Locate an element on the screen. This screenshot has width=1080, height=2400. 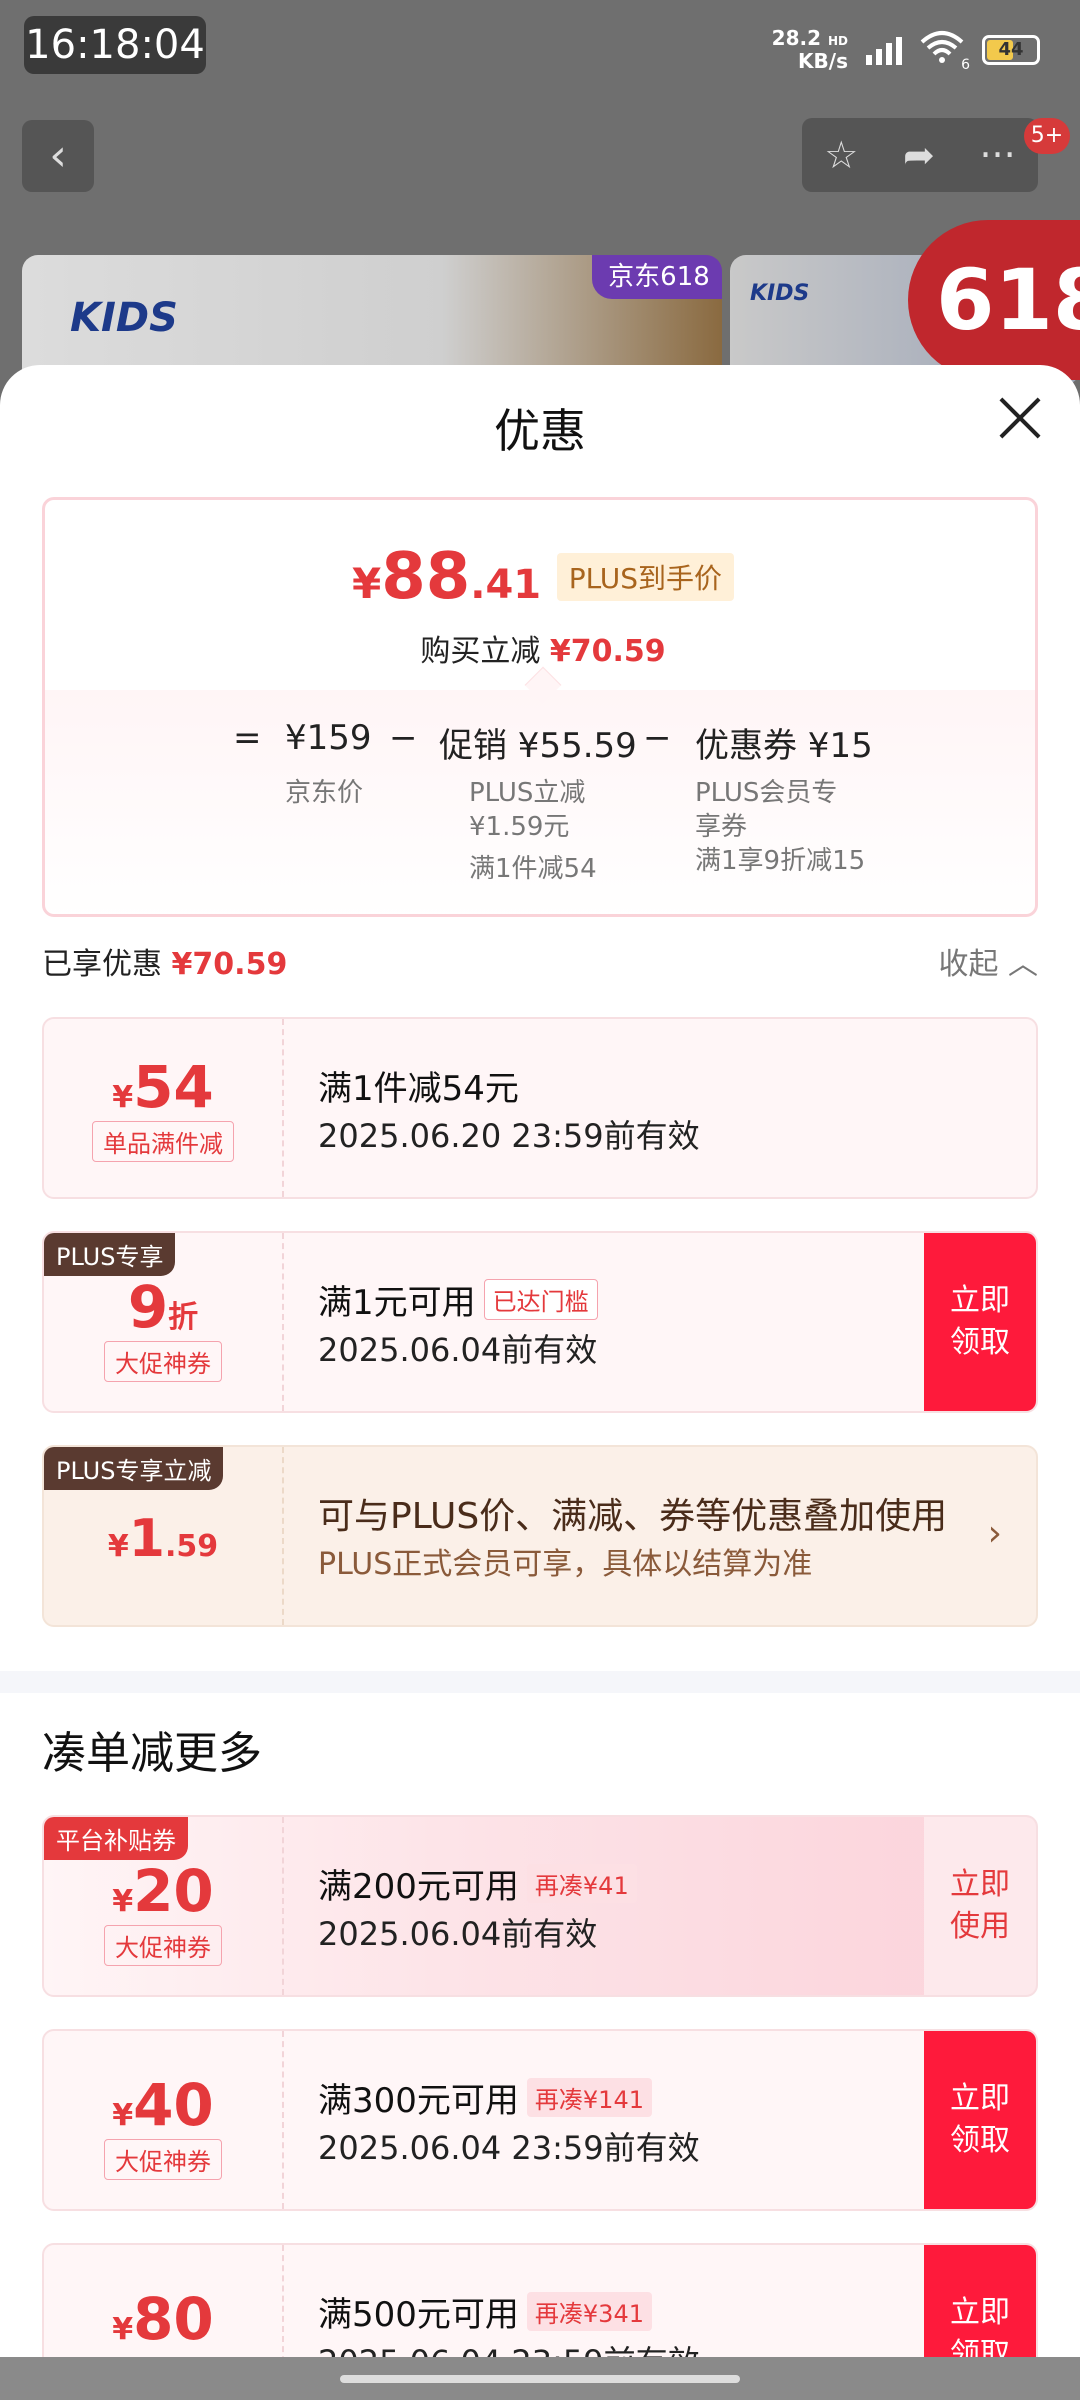
coupon-title: 满1件减54元 is located at coordinates (418, 1089).